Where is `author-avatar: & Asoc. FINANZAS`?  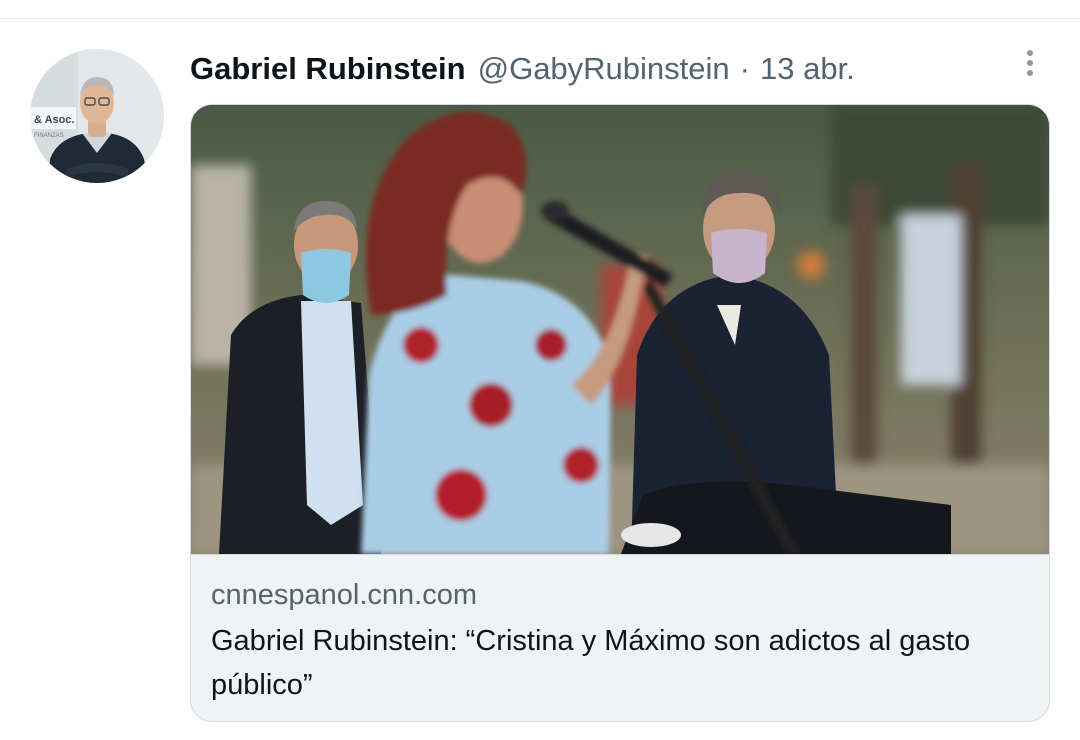 author-avatar: & Asoc. FINANZAS is located at coordinates (97, 116).